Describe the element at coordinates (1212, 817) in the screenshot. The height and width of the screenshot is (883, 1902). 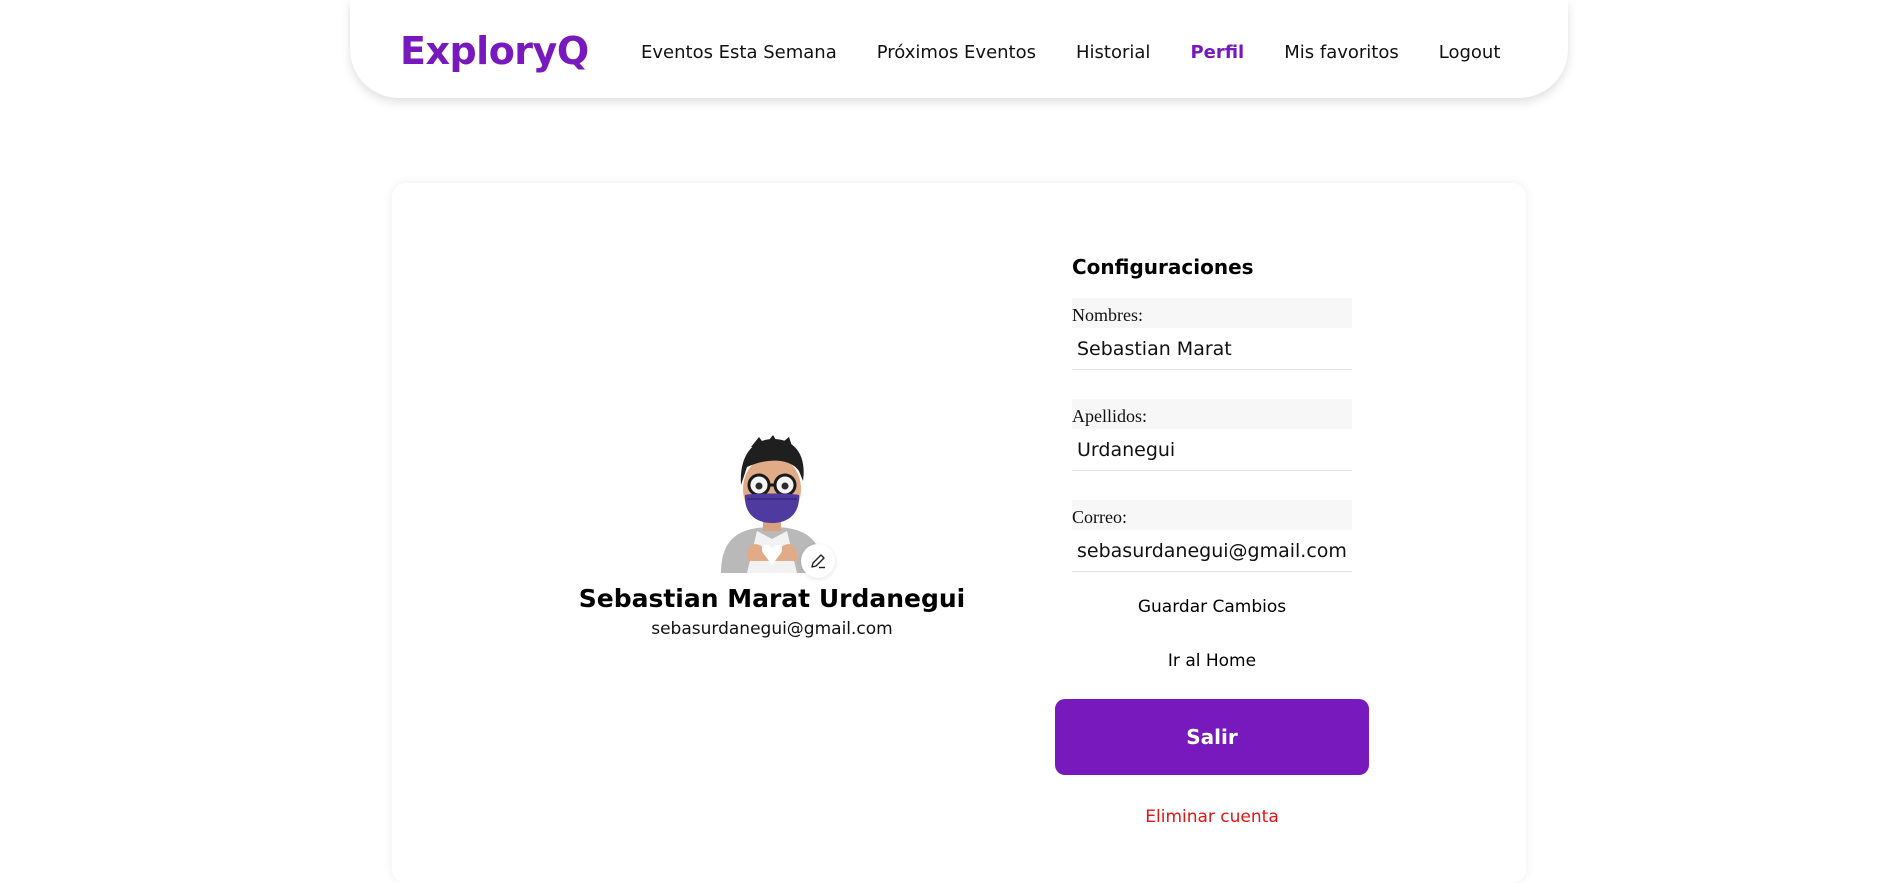
I see `eliminar-cuenta-button: Eliminar cuenta` at that location.